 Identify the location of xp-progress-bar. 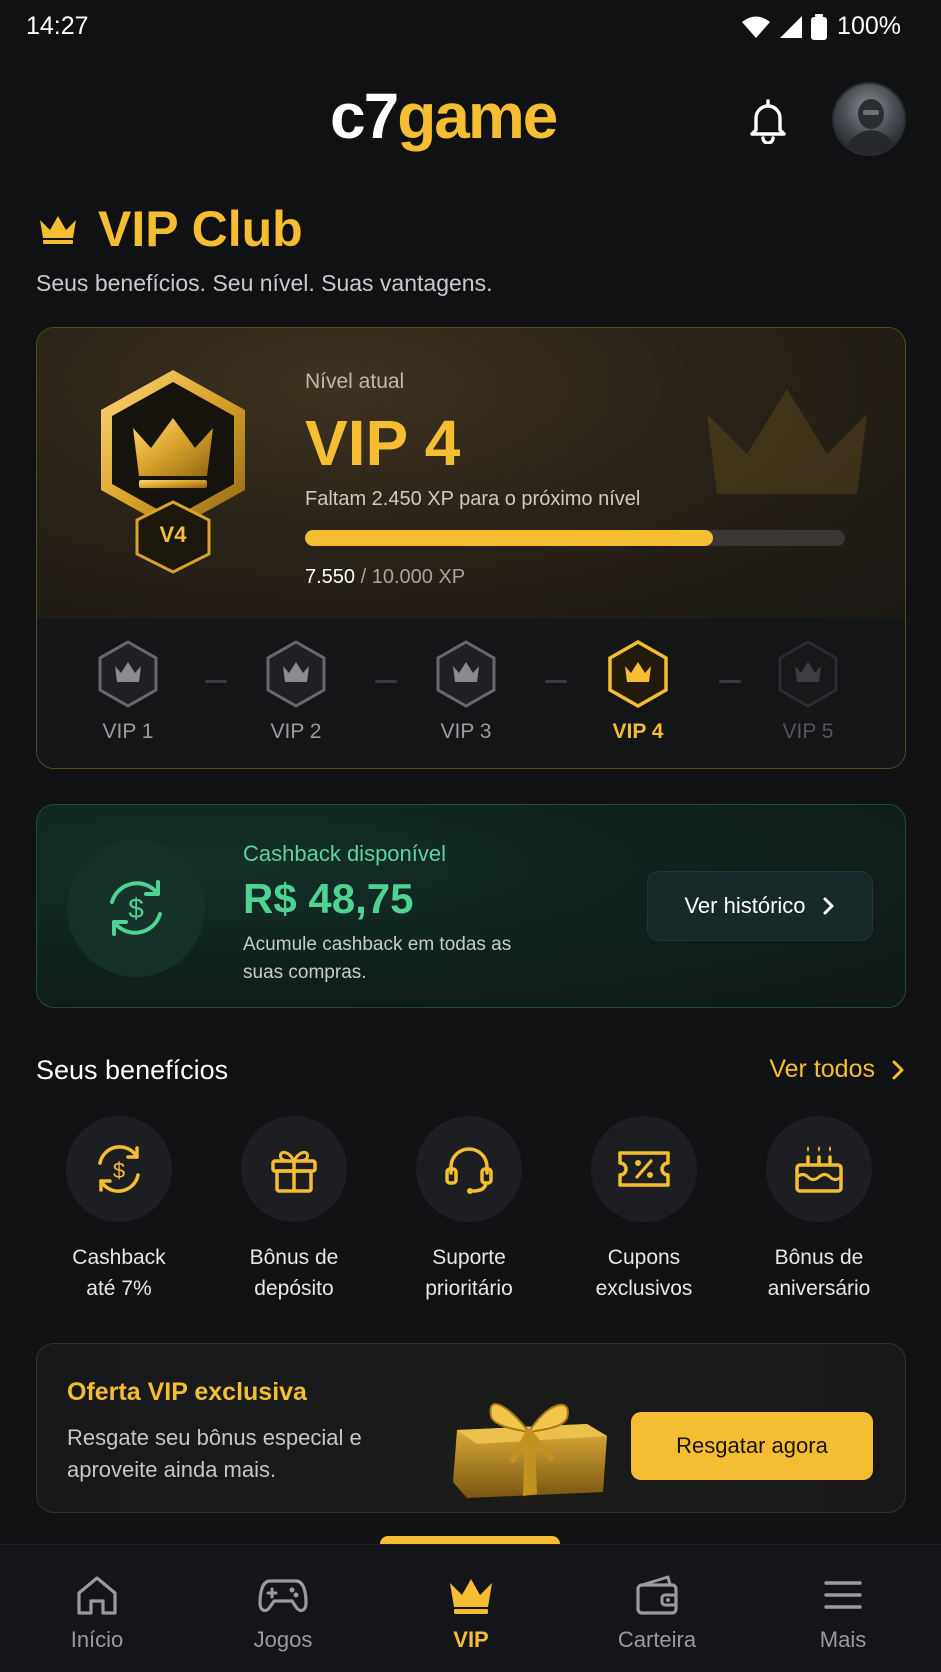
(575, 538).